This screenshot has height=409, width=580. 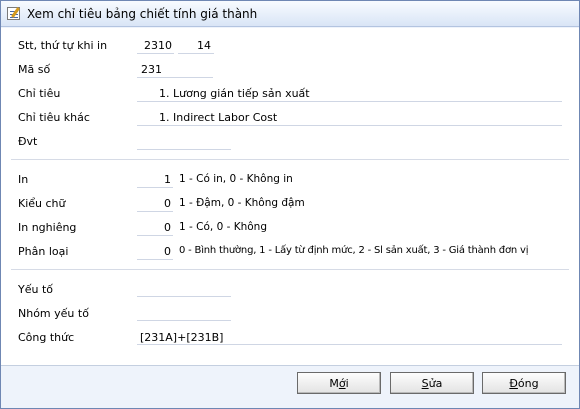 I want to click on ma-so-input: 231, so click(x=151, y=69).